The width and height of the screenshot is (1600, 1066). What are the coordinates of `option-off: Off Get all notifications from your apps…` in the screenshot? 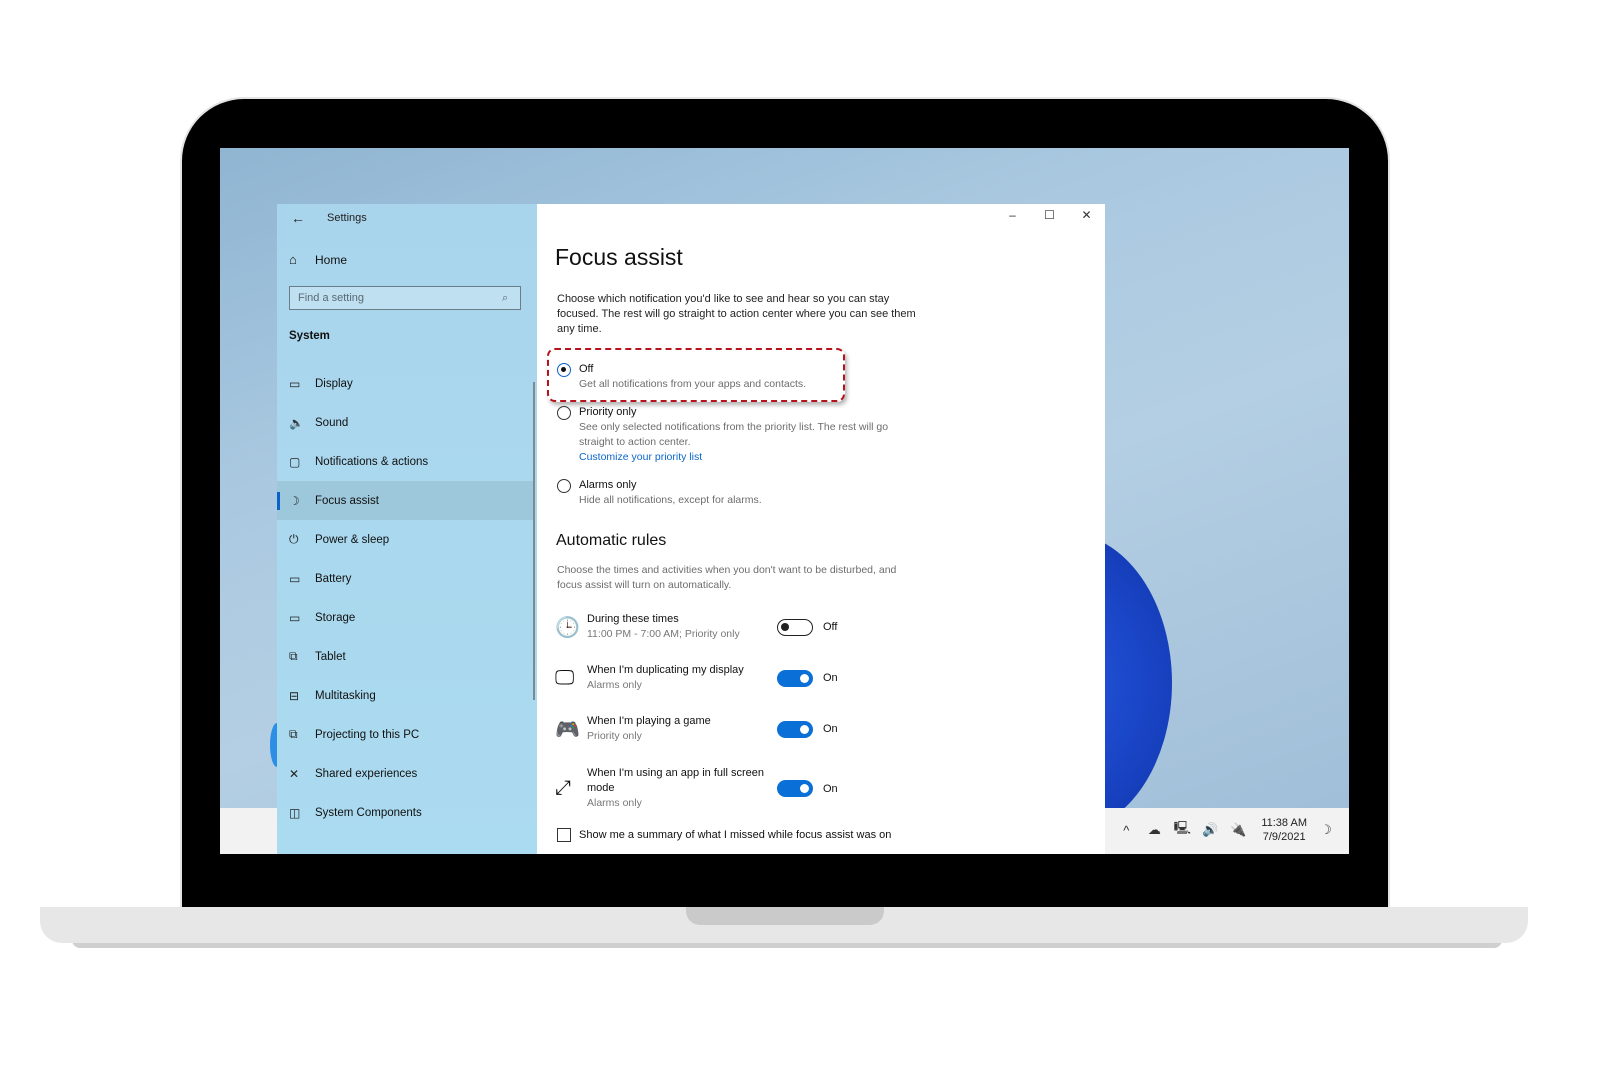 It's located at (740, 377).